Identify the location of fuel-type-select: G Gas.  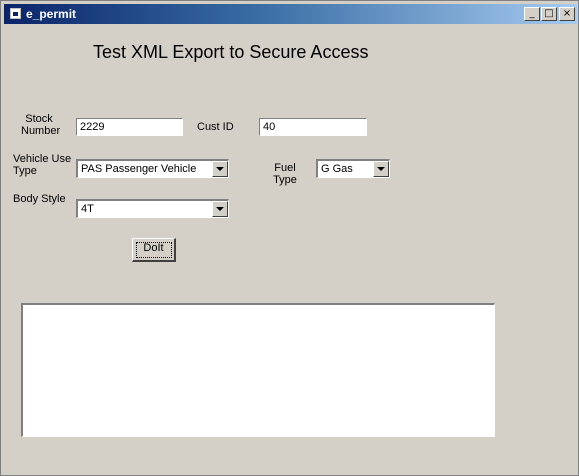
(353, 168).